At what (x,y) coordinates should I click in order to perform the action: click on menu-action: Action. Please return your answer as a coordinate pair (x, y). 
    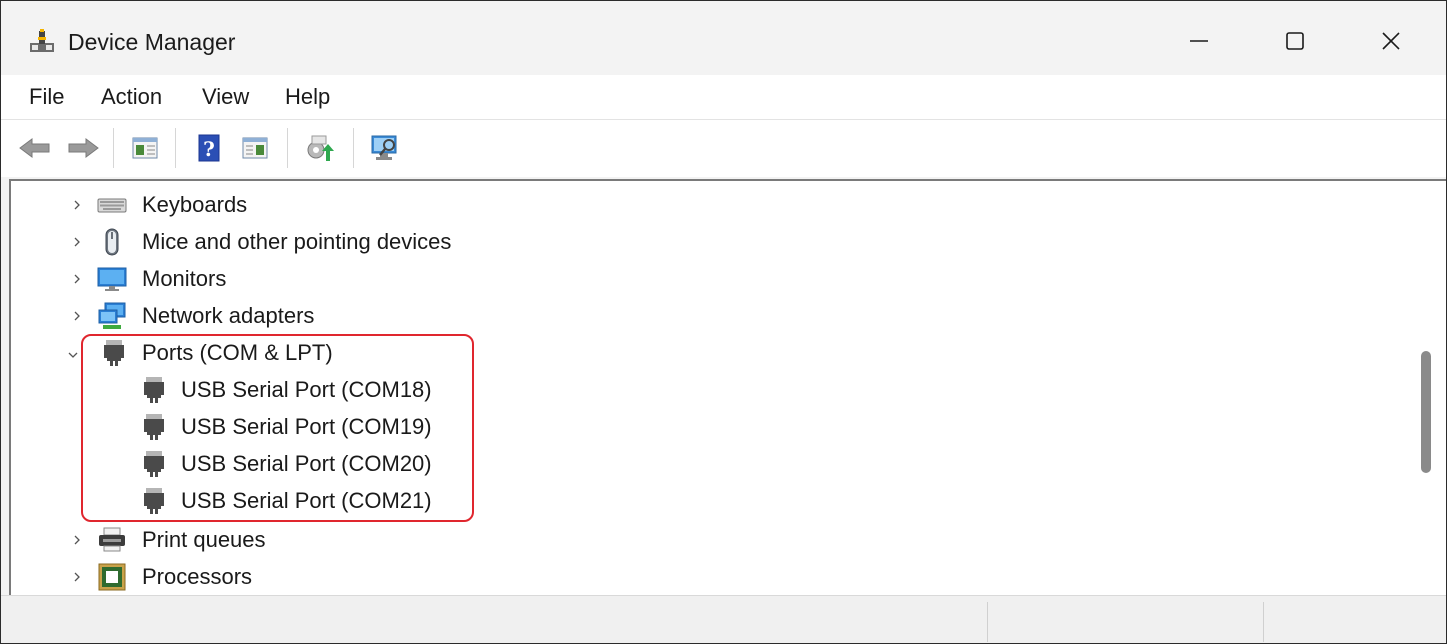
    Looking at the image, I should click on (131, 97).